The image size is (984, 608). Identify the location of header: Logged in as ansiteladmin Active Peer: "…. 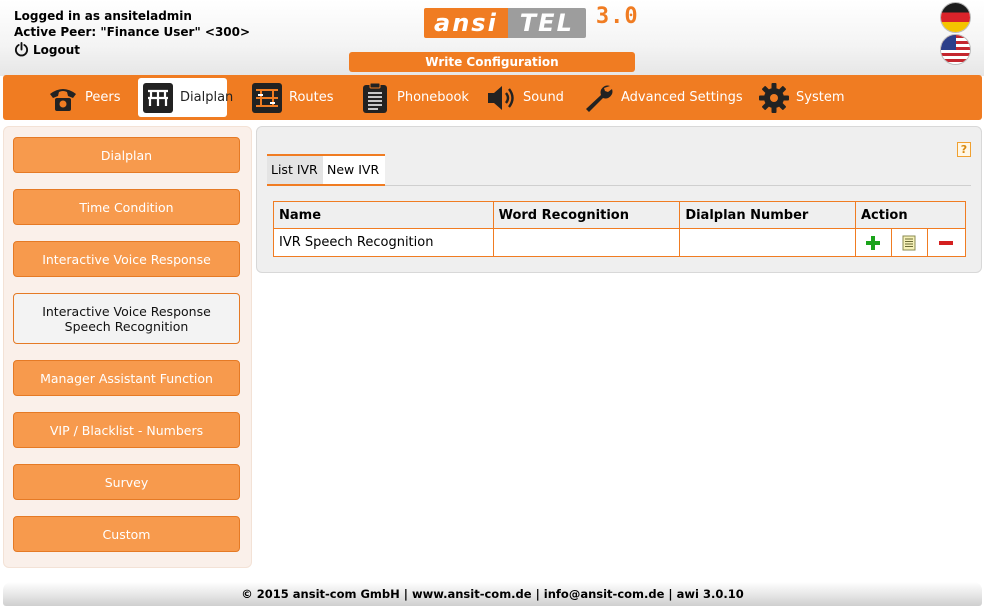
(492, 38).